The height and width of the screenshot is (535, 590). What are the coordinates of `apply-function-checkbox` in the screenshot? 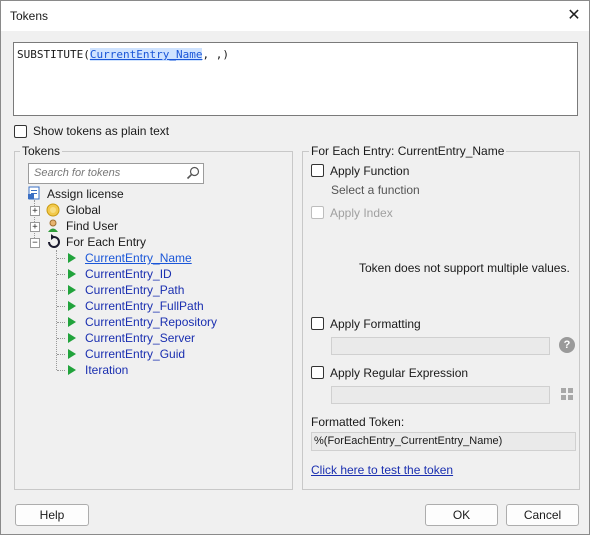 It's located at (317, 170).